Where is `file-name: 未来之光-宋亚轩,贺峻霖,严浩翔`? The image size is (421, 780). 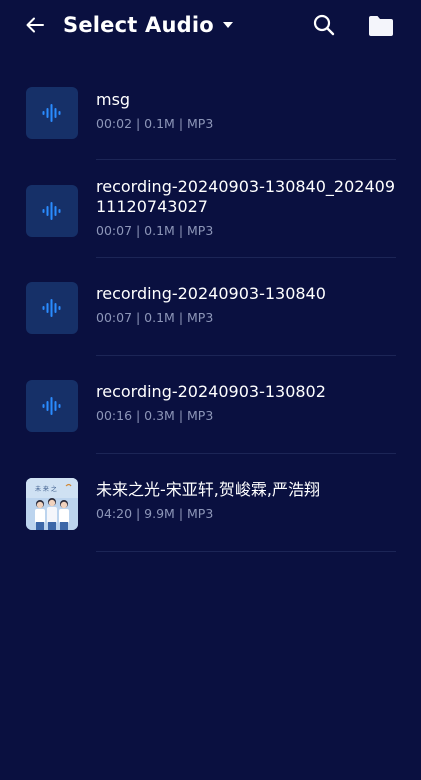 file-name: 未来之光-宋亚轩,贺峻霖,严浩翔 is located at coordinates (208, 489).